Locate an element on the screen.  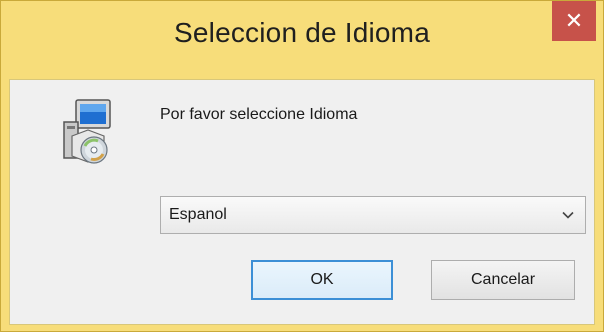
installer-icon is located at coordinates (87, 131).